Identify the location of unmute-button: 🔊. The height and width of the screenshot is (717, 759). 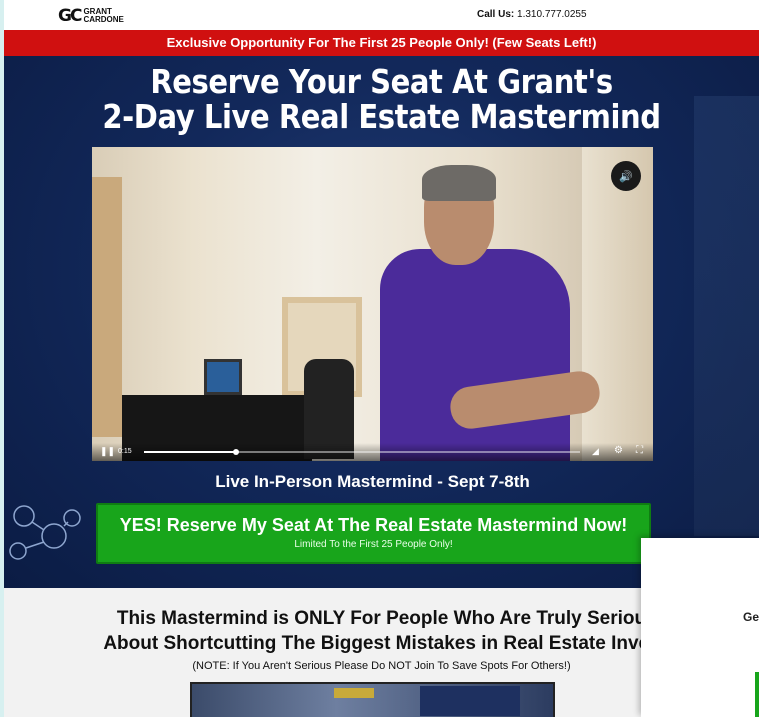
(626, 176).